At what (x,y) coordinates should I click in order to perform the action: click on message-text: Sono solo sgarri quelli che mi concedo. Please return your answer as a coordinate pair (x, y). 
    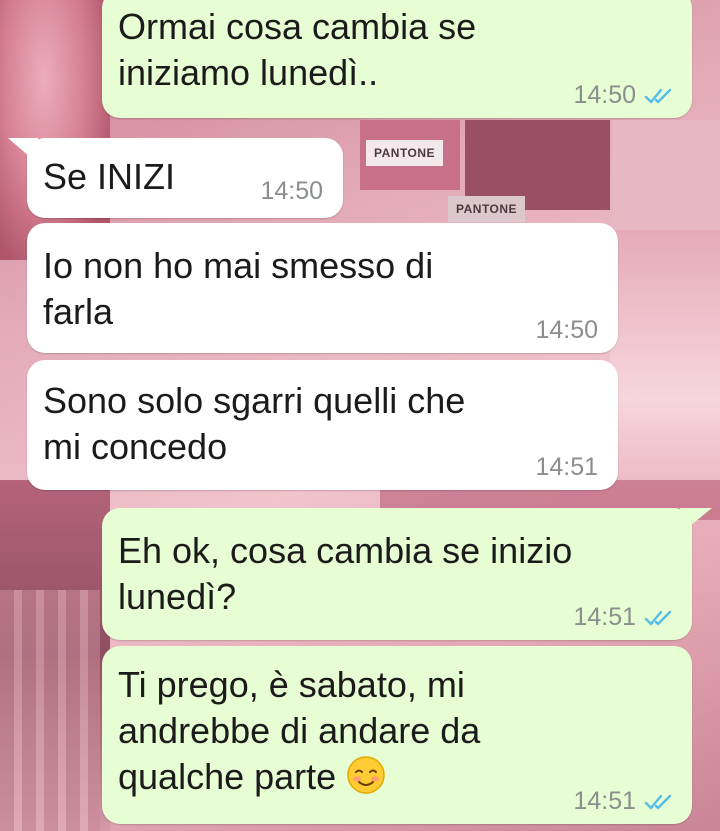
    Looking at the image, I should click on (254, 423).